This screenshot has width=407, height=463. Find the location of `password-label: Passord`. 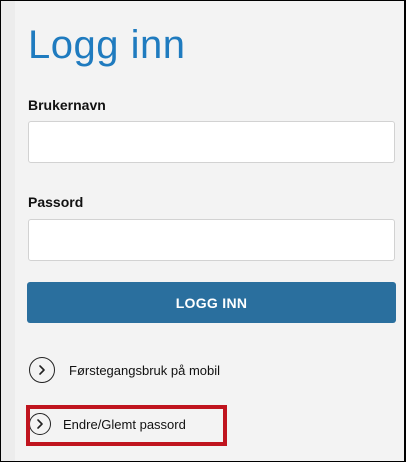

password-label: Passord is located at coordinates (56, 202).